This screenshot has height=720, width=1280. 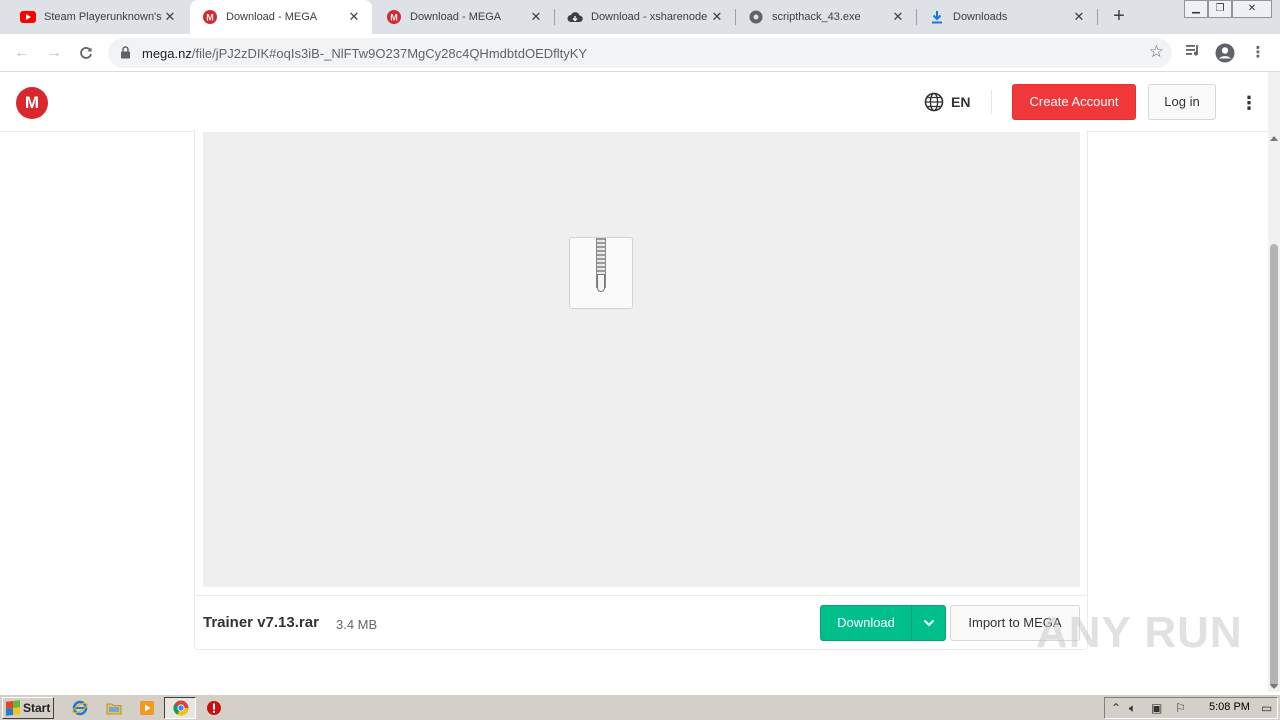 I want to click on url-host: mega.nz, so click(x=167, y=53).